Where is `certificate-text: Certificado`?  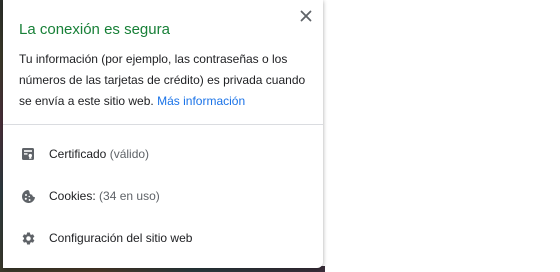
certificate-text: Certificado is located at coordinates (78, 154).